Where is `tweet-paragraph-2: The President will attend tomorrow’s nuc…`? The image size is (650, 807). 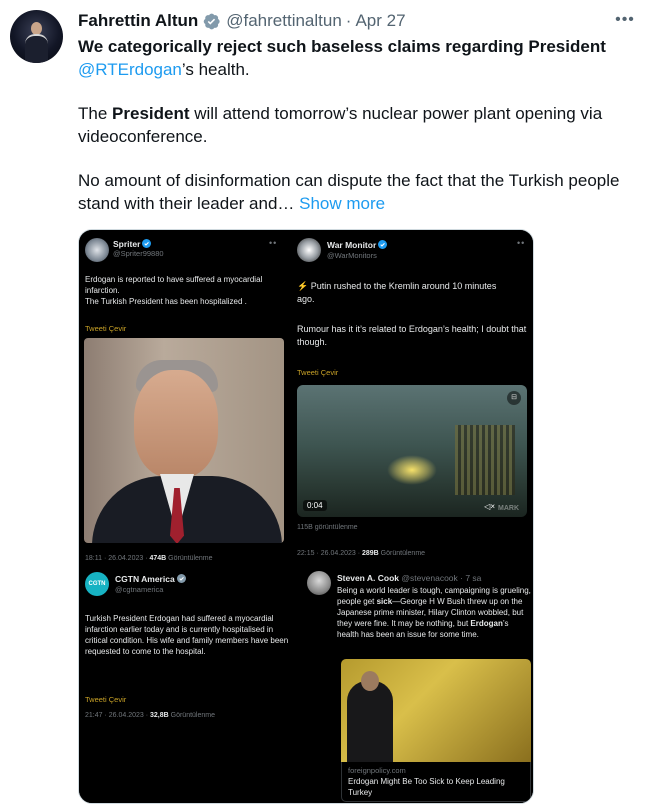 tweet-paragraph-2: The President will attend tomorrow’s nuc… is located at coordinates (361, 125).